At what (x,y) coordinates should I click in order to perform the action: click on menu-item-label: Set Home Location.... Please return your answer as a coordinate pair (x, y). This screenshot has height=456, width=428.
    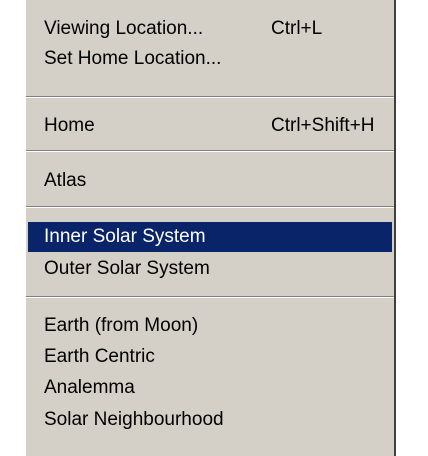
    Looking at the image, I should click on (133, 58).